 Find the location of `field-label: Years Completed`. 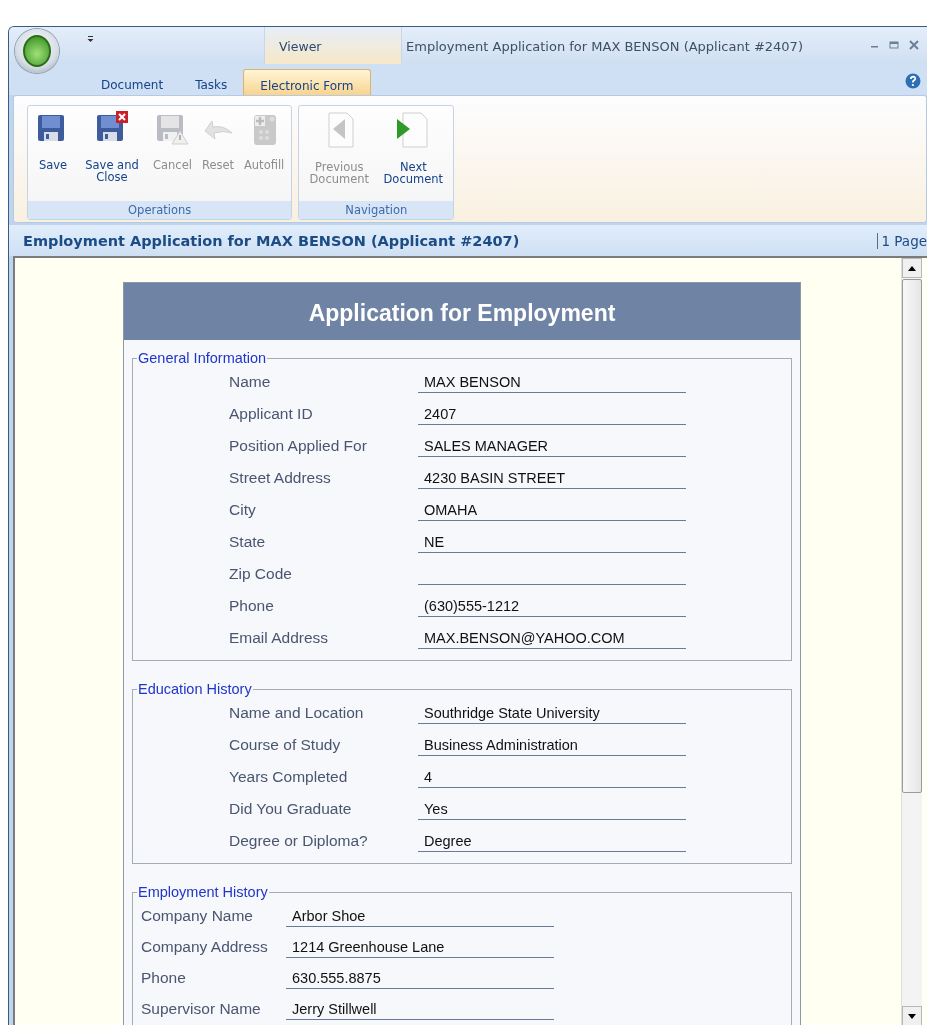

field-label: Years Completed is located at coordinates (288, 777).